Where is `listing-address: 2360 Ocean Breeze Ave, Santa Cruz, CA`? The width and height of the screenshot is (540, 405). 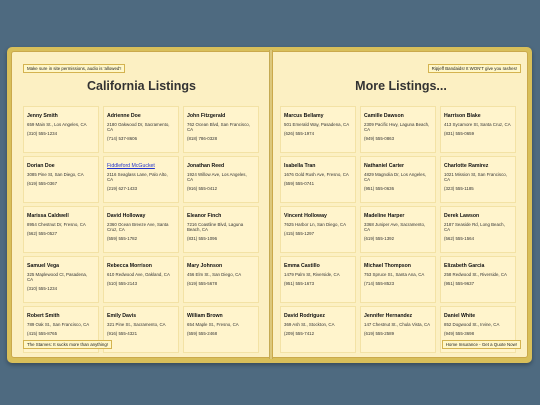 listing-address: 2360 Ocean Breeze Ave, Santa Cruz, CA is located at coordinates (138, 227).